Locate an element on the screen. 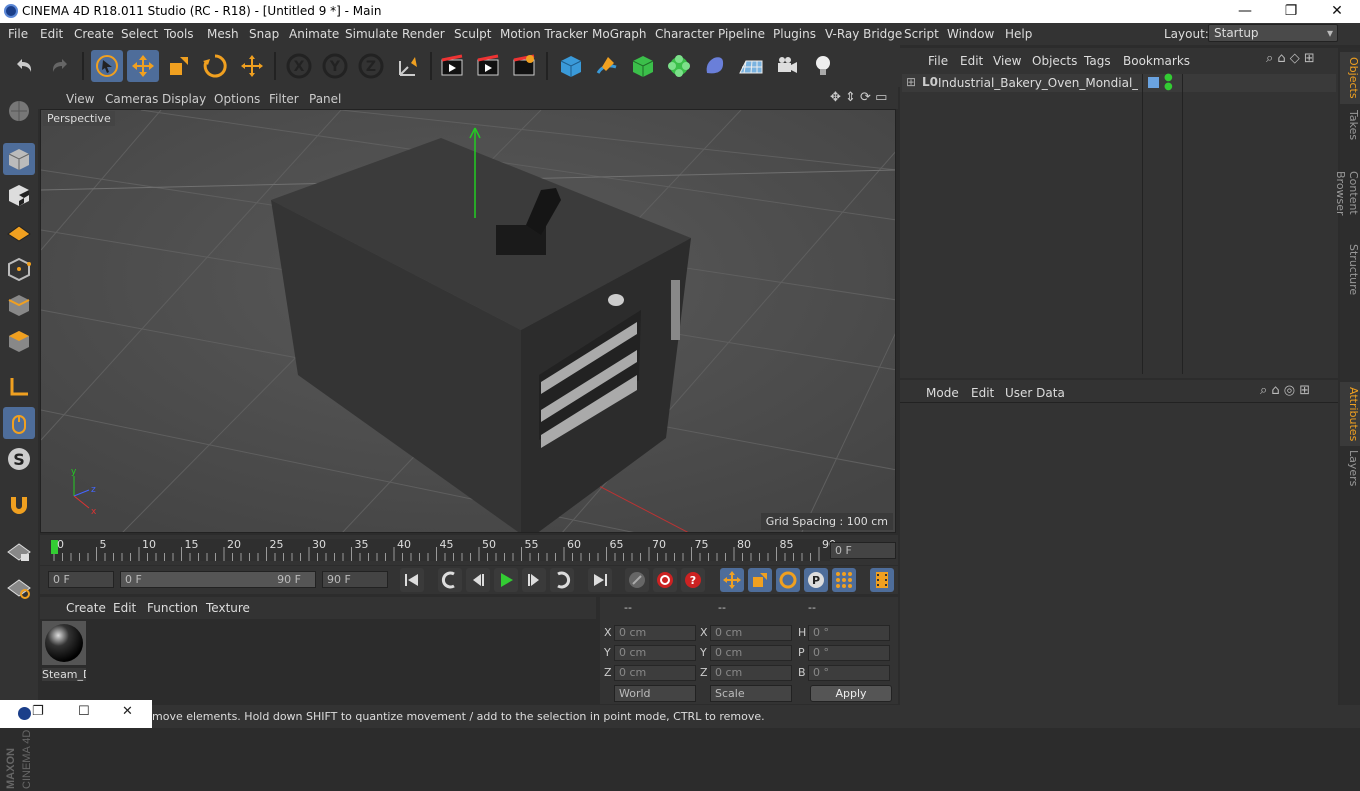  attribute-nav-icons: ⌕ ⌂ ◎ ⊞ is located at coordinates (1285, 390).